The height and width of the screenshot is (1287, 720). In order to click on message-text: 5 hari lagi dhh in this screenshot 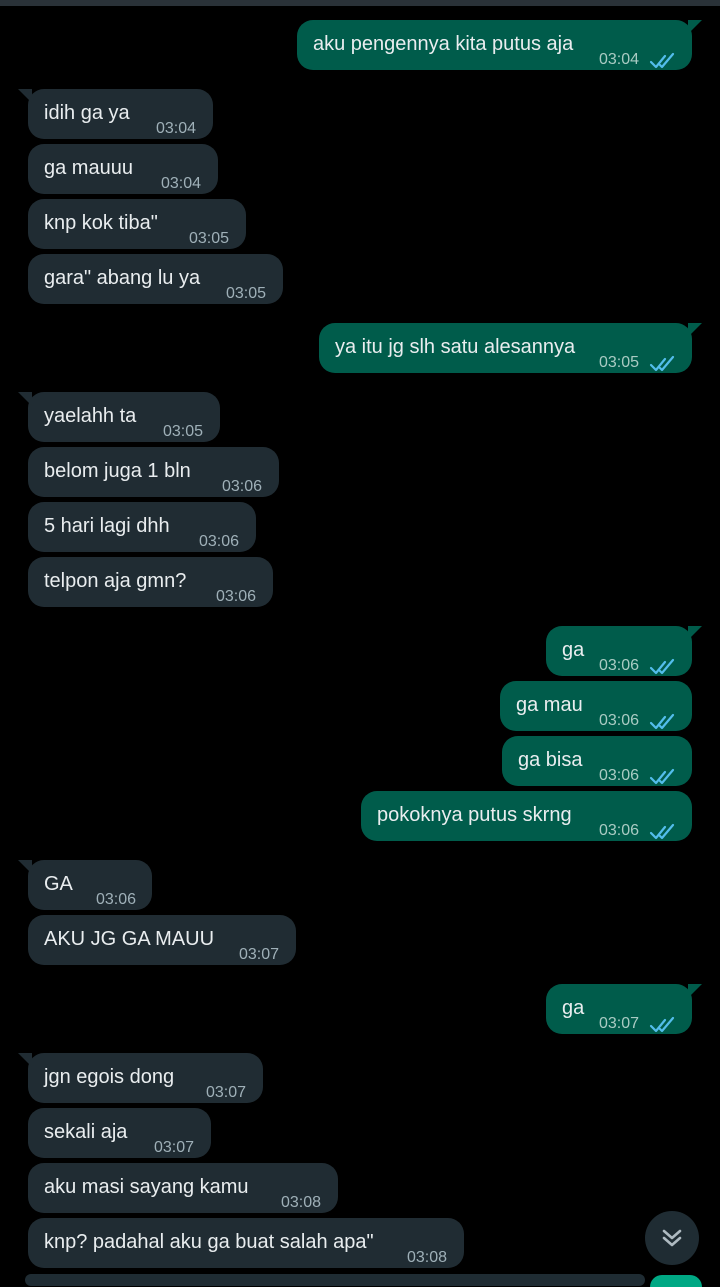, I will do `click(107, 526)`.